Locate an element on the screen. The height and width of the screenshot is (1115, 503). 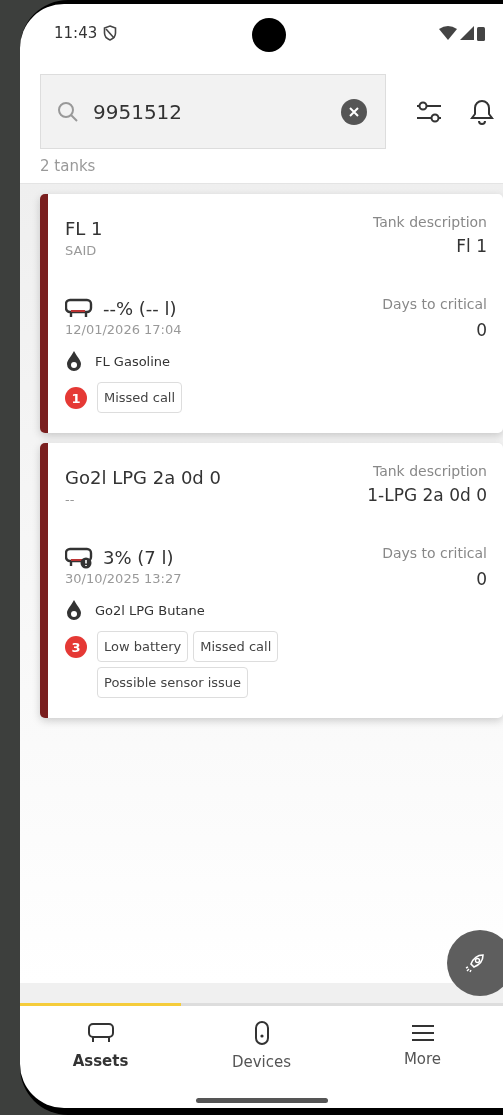
product-name: Go2l LPG Butane is located at coordinates (150, 610).